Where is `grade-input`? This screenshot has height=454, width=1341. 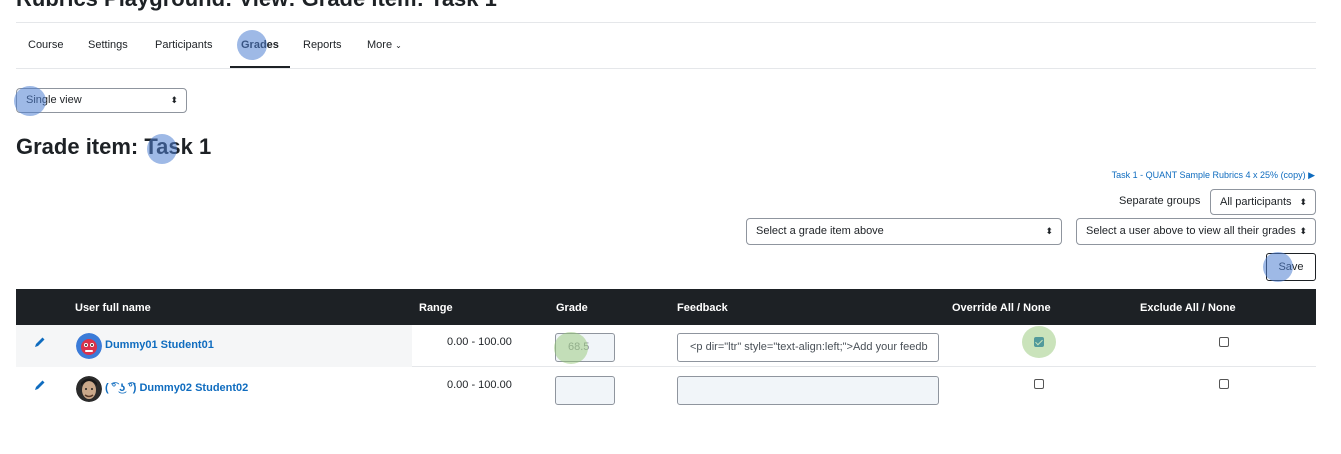 grade-input is located at coordinates (585, 390).